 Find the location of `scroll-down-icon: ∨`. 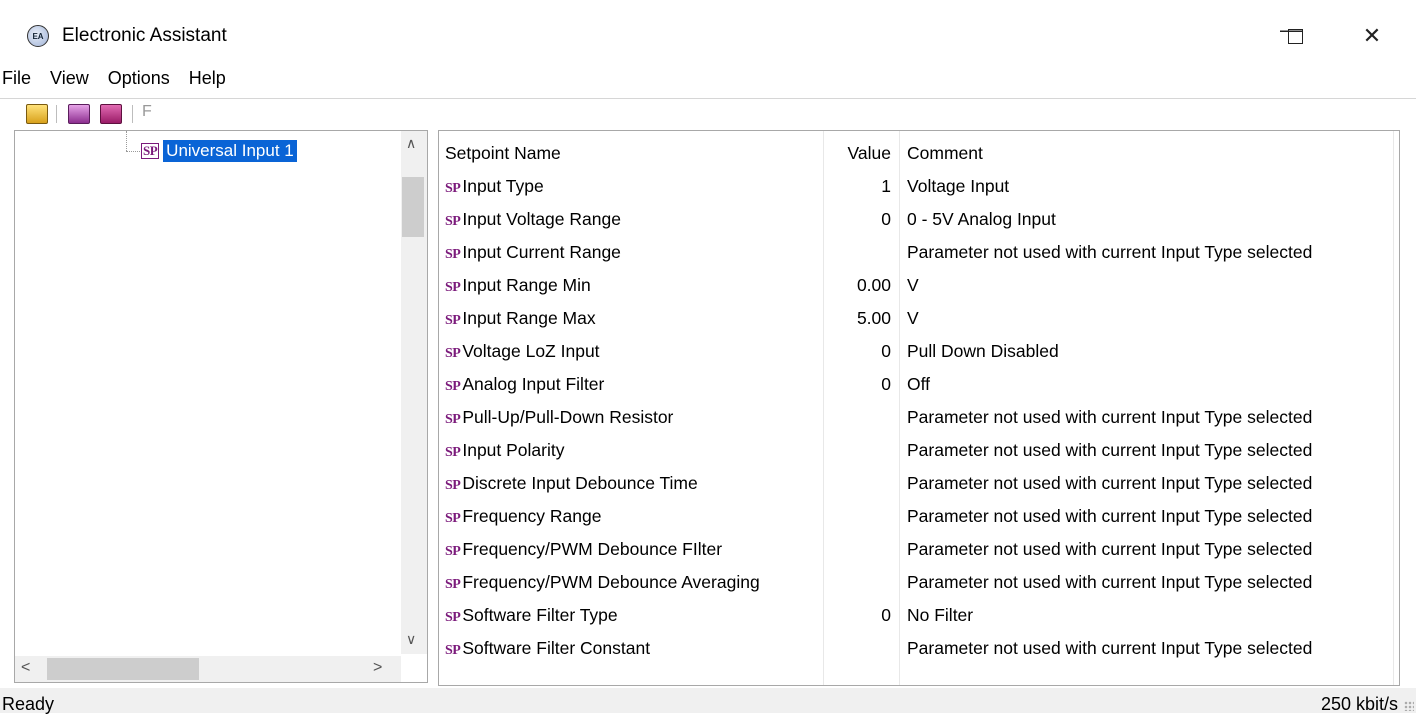

scroll-down-icon: ∨ is located at coordinates (411, 639).